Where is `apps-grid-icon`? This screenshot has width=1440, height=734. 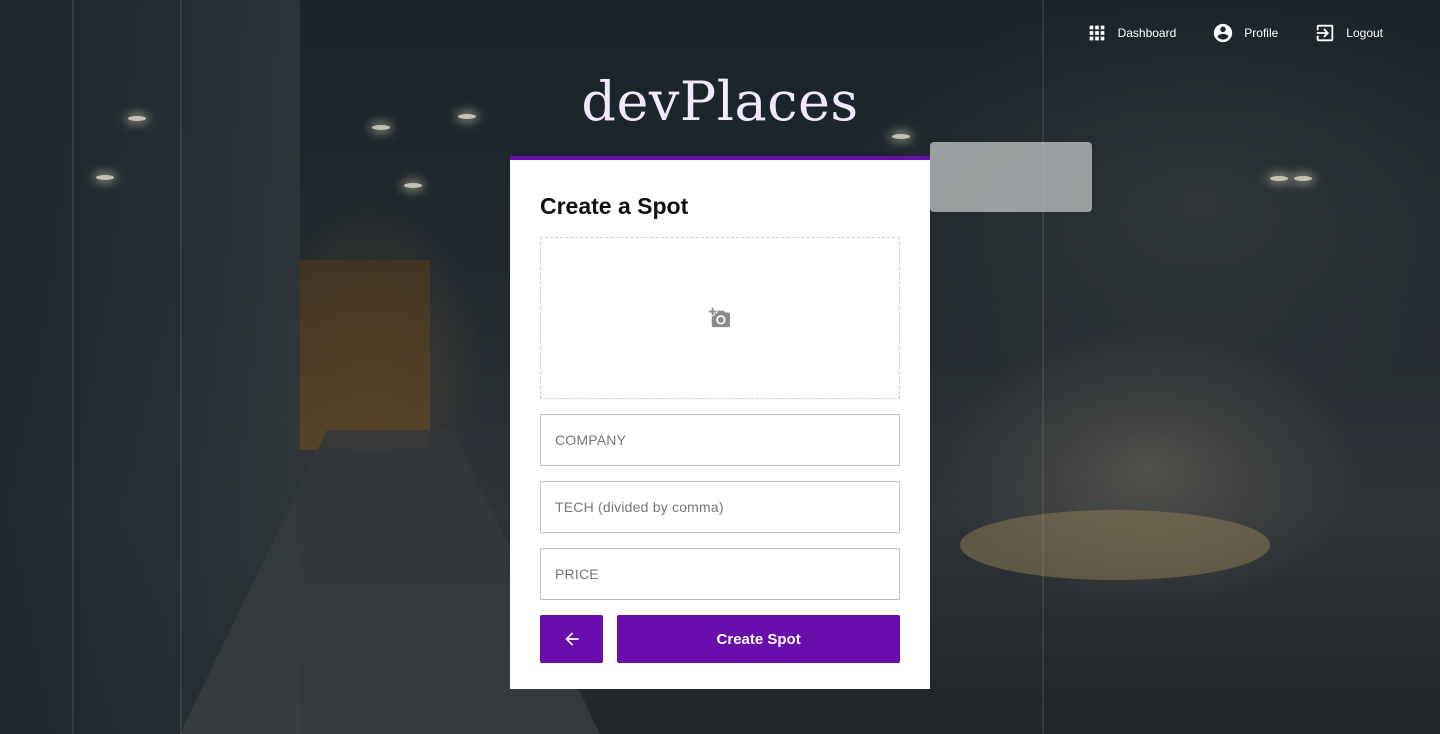
apps-grid-icon is located at coordinates (1096, 33).